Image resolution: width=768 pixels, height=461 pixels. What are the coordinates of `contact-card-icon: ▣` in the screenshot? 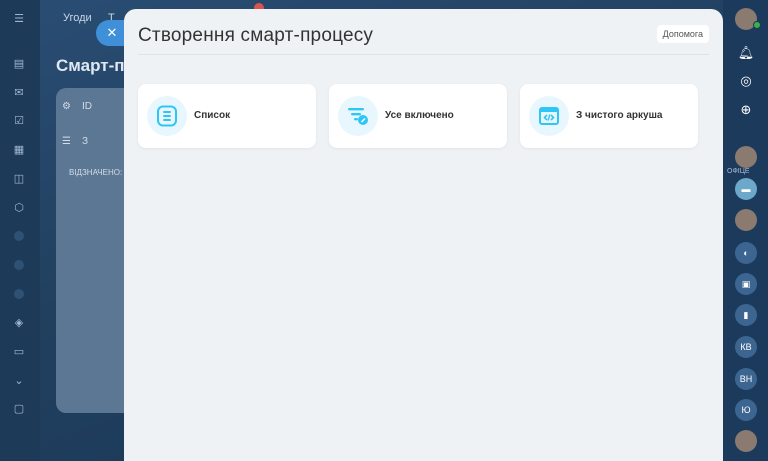 It's located at (746, 284).